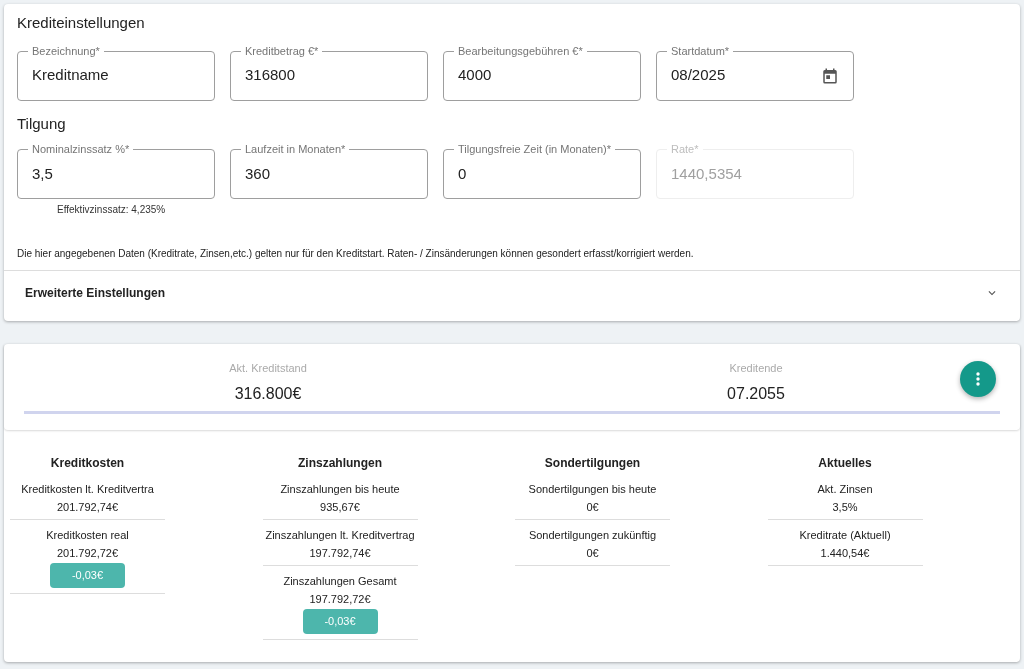 The height and width of the screenshot is (669, 1024). I want to click on item-label: Sondertilgungen zukünftig, so click(592, 535).